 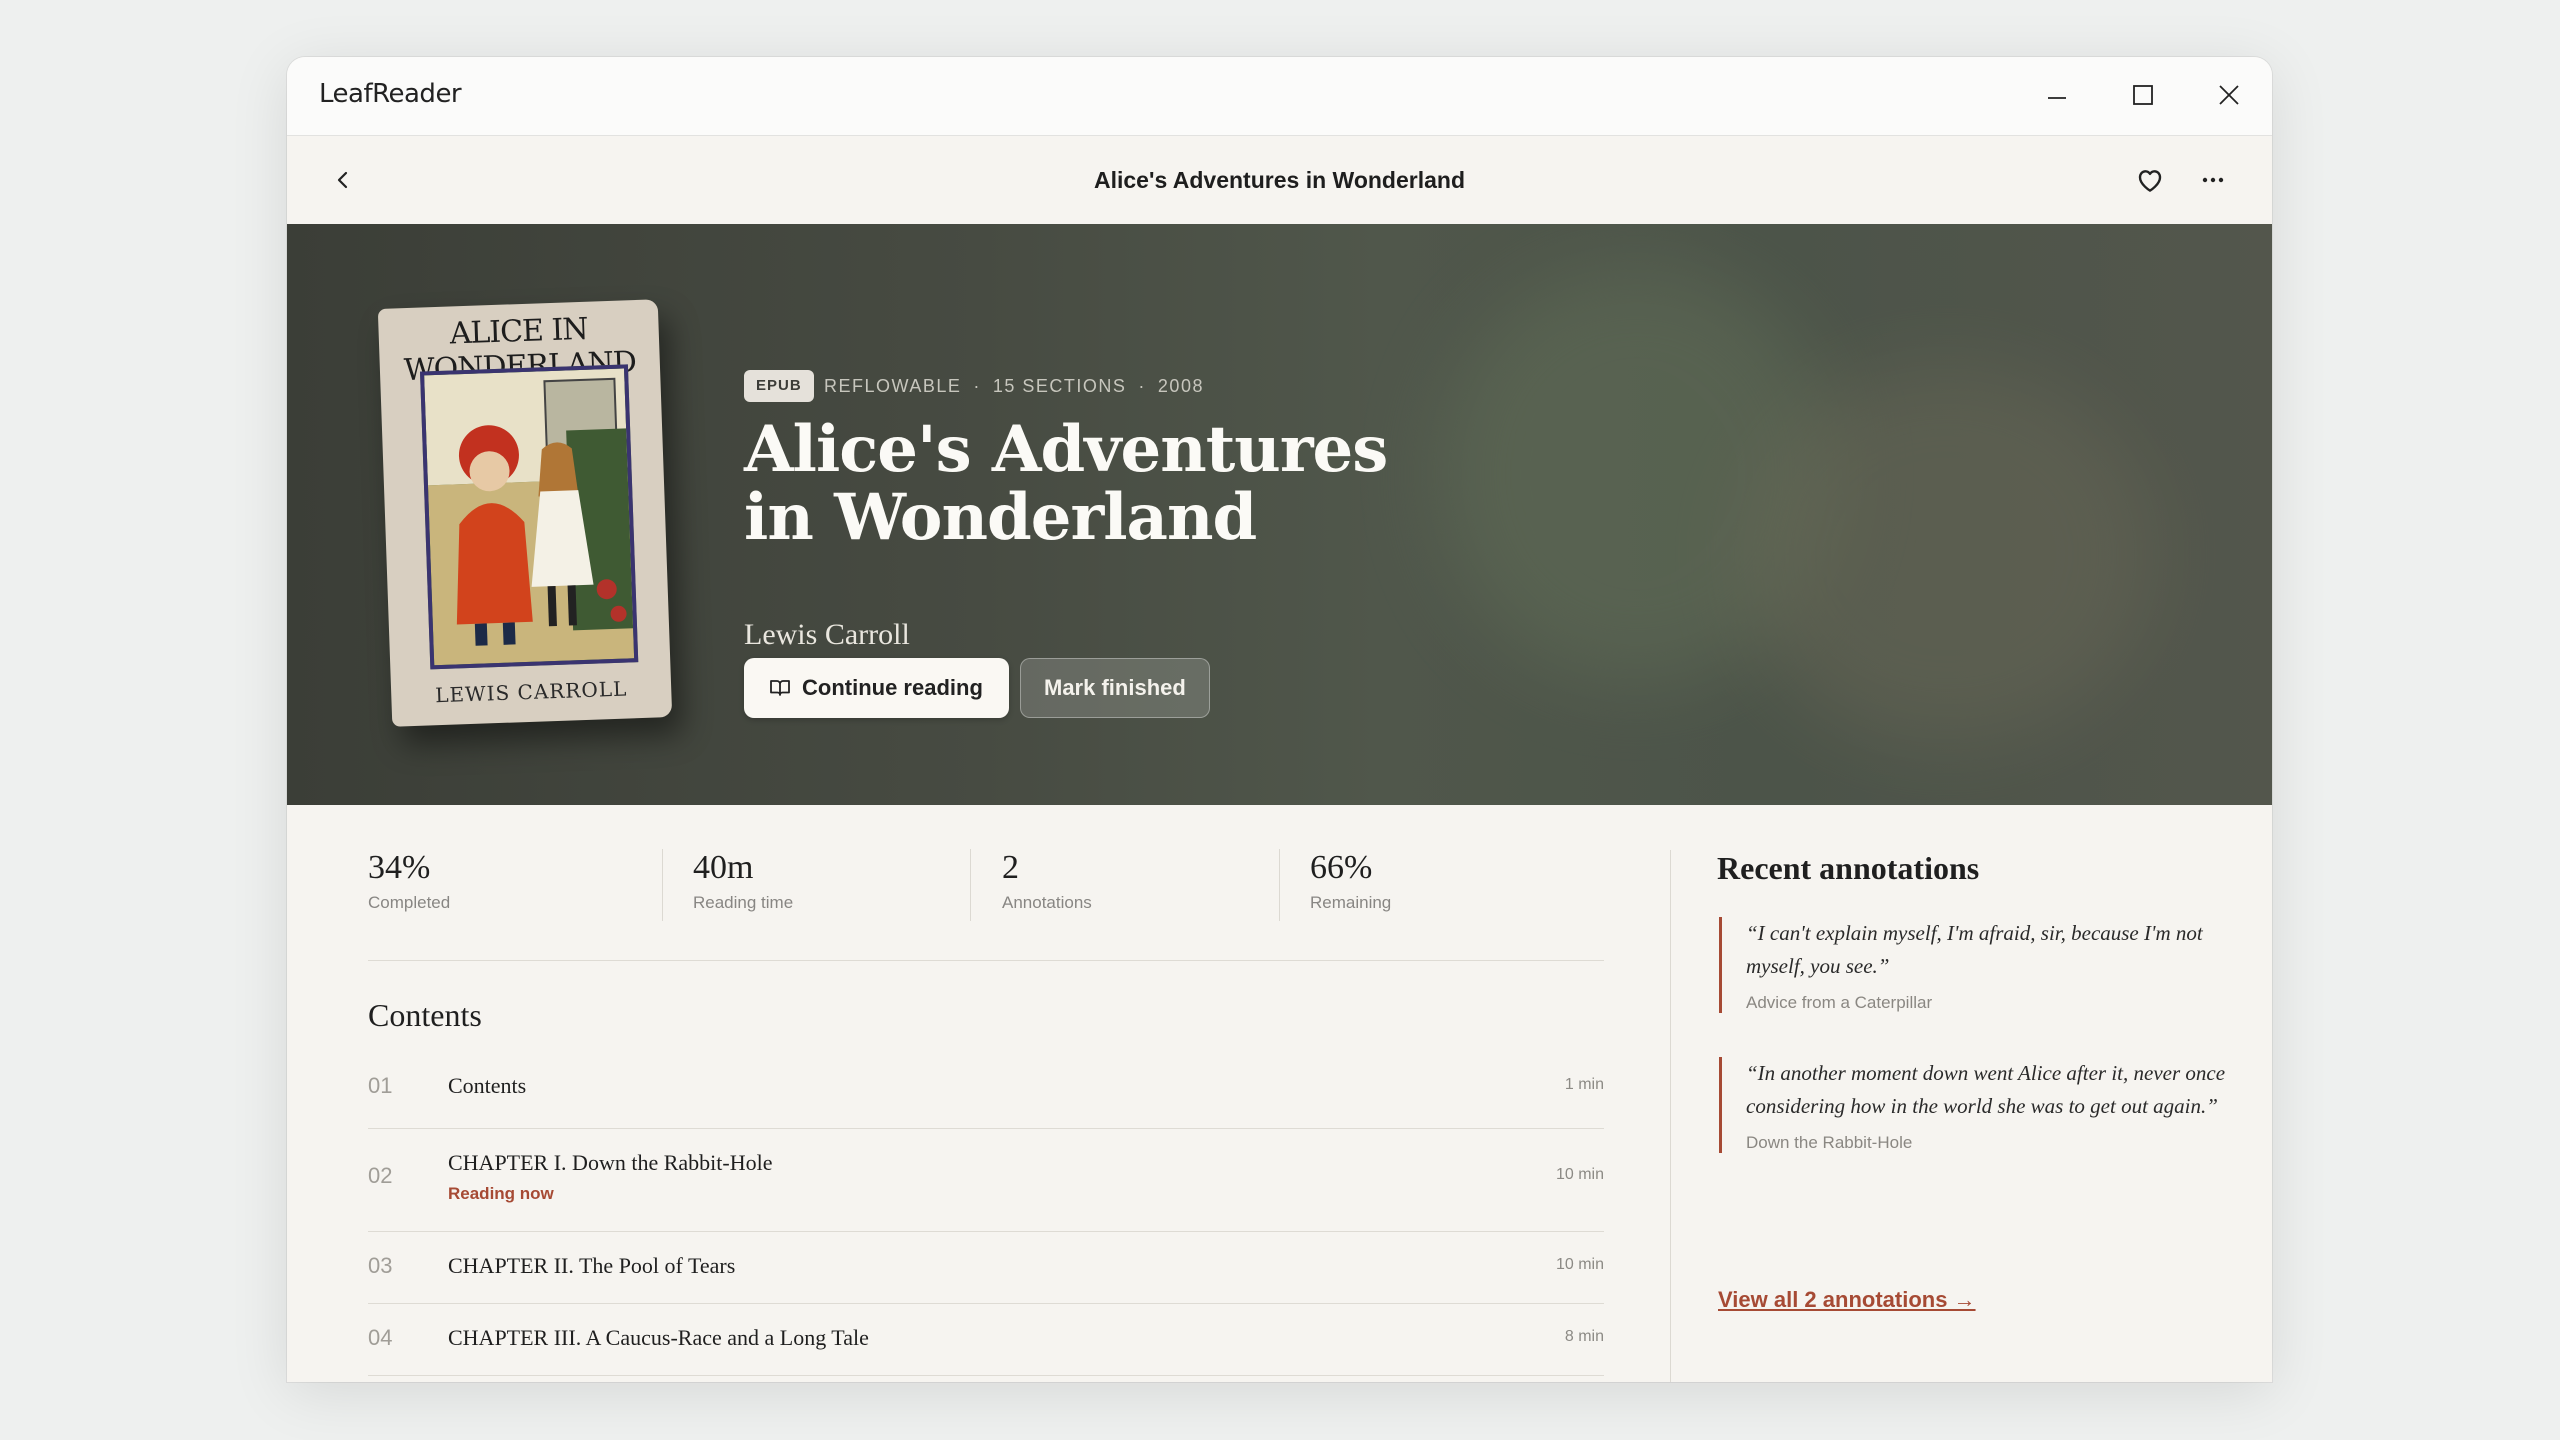 I want to click on stat-value: 40m, so click(x=723, y=867).